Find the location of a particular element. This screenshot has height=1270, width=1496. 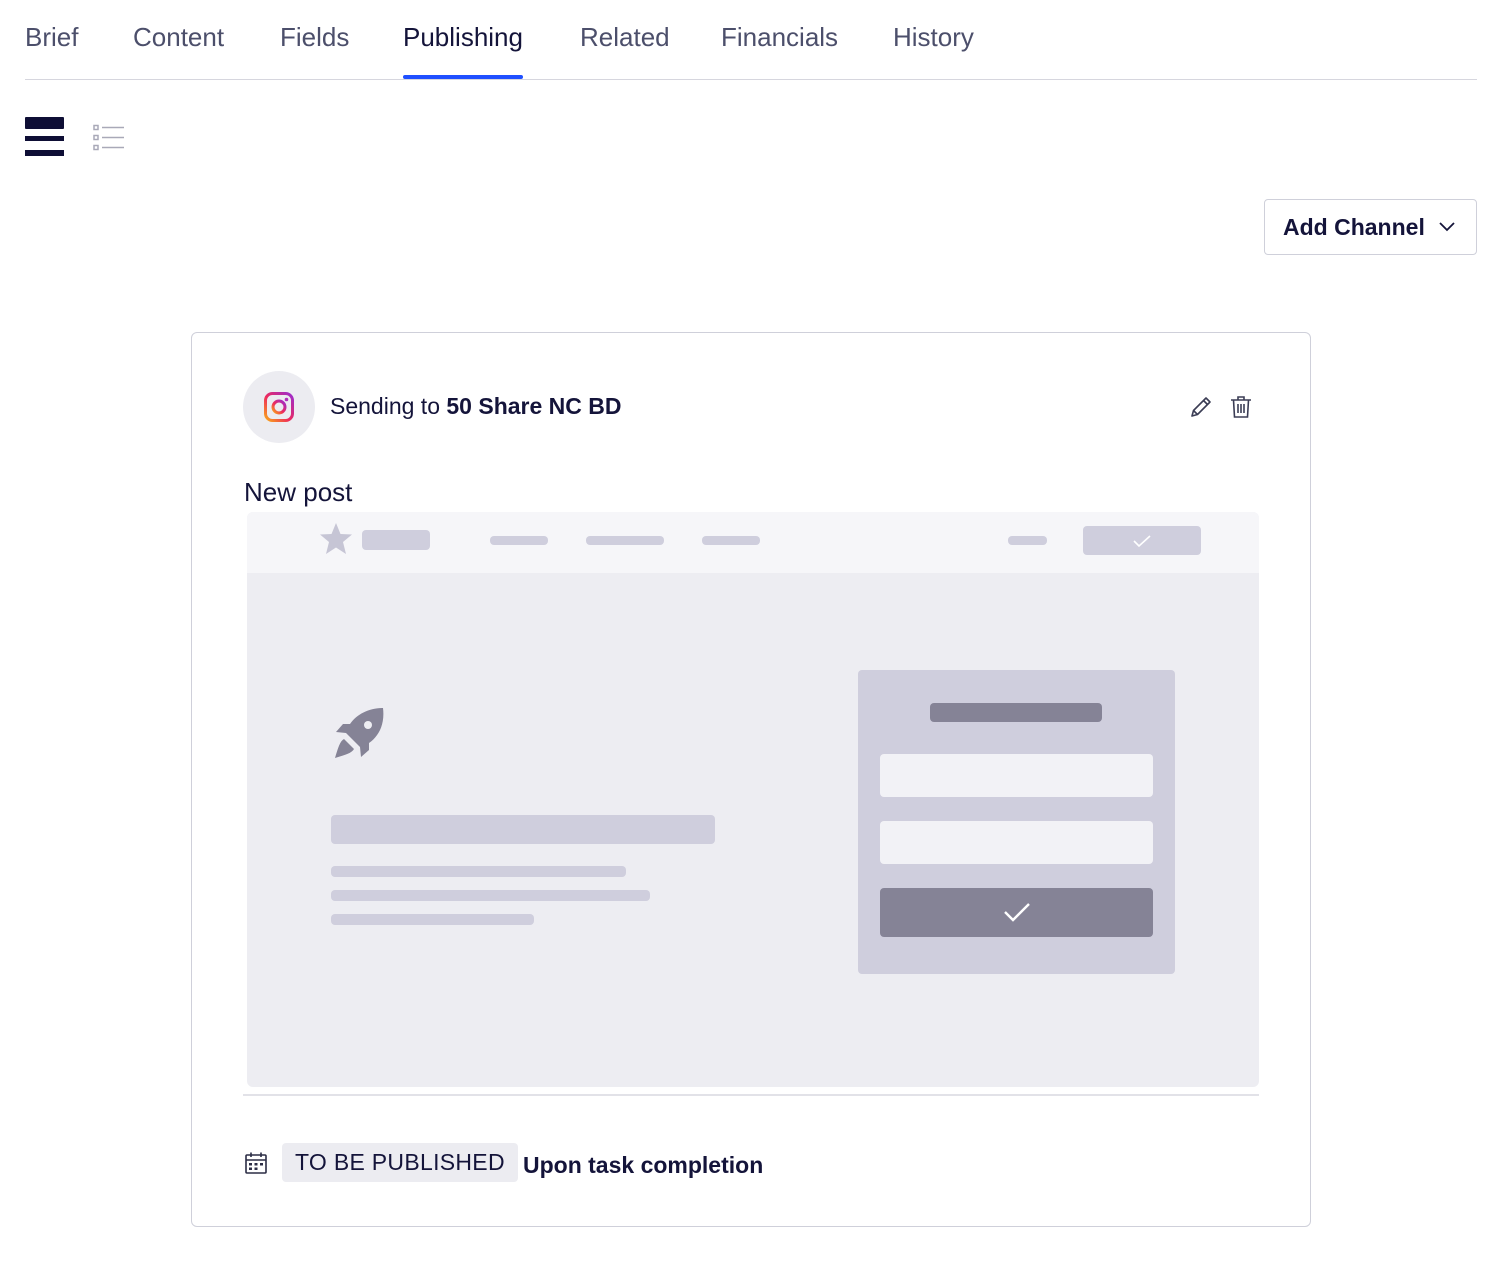

edit-icon is located at coordinates (1201, 407).